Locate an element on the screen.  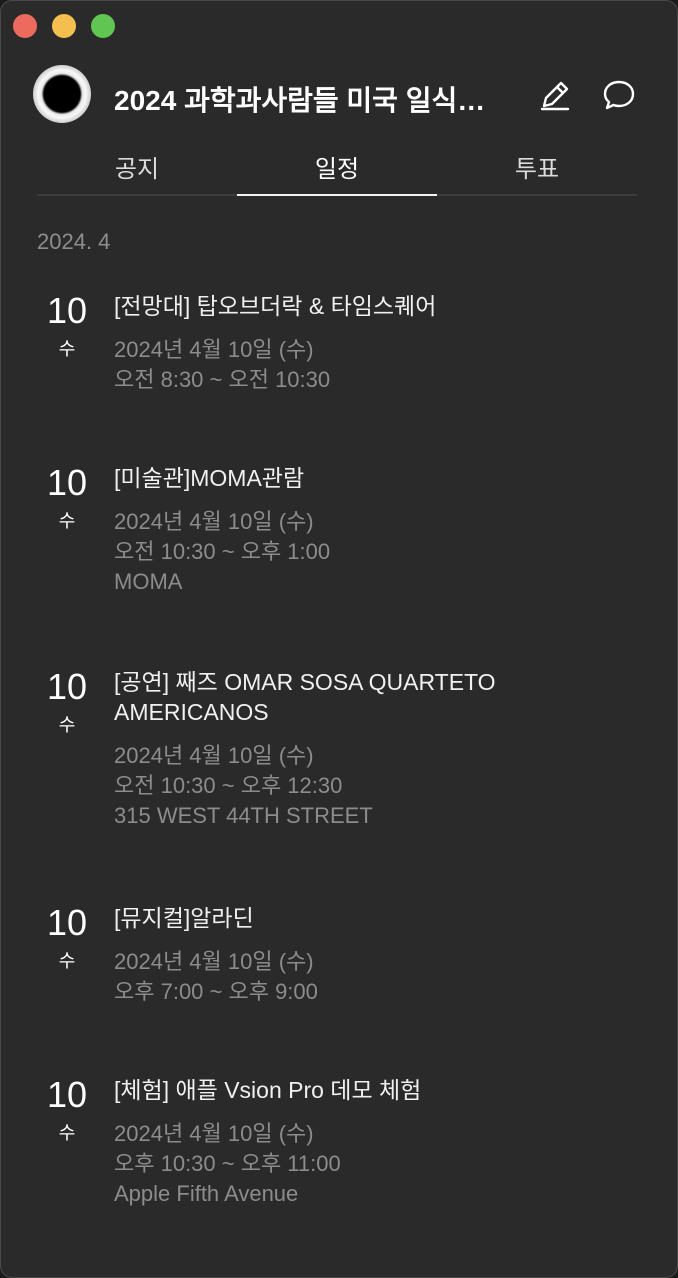
event-time: 오전 8:30 ~ 오전 10:30 is located at coordinates (222, 379).